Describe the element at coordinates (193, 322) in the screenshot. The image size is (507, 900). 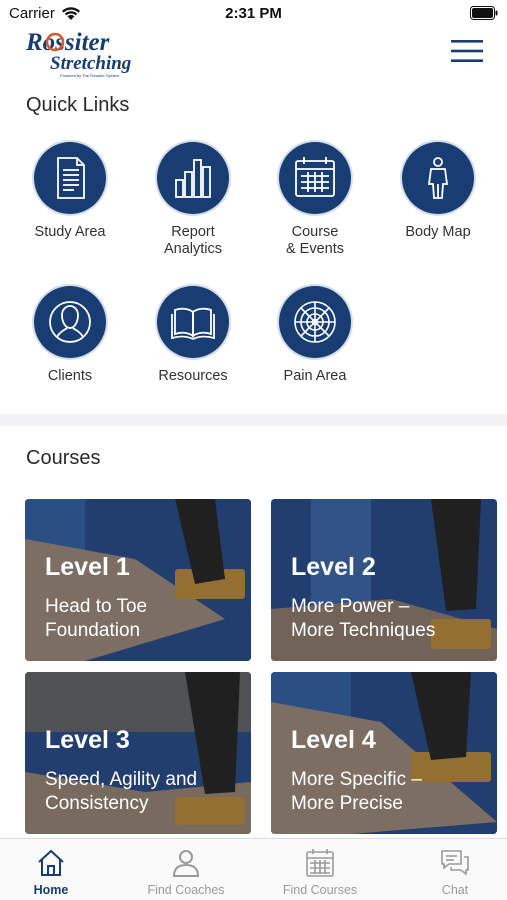
I see `open-book-icon` at that location.